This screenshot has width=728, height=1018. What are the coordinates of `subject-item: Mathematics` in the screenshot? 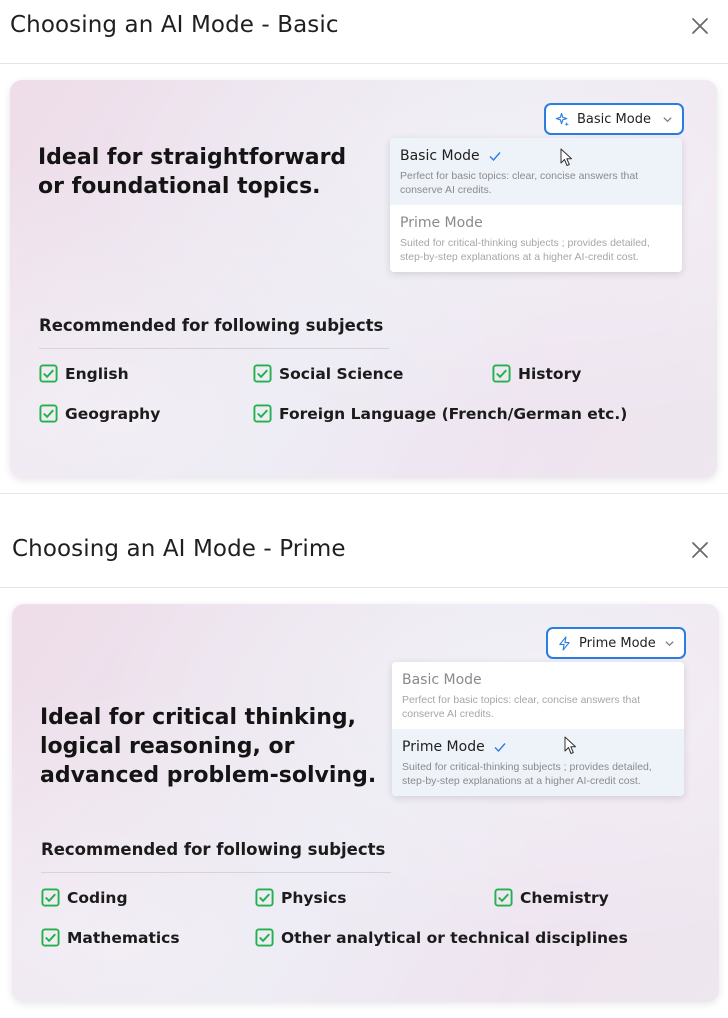 It's located at (110, 937).